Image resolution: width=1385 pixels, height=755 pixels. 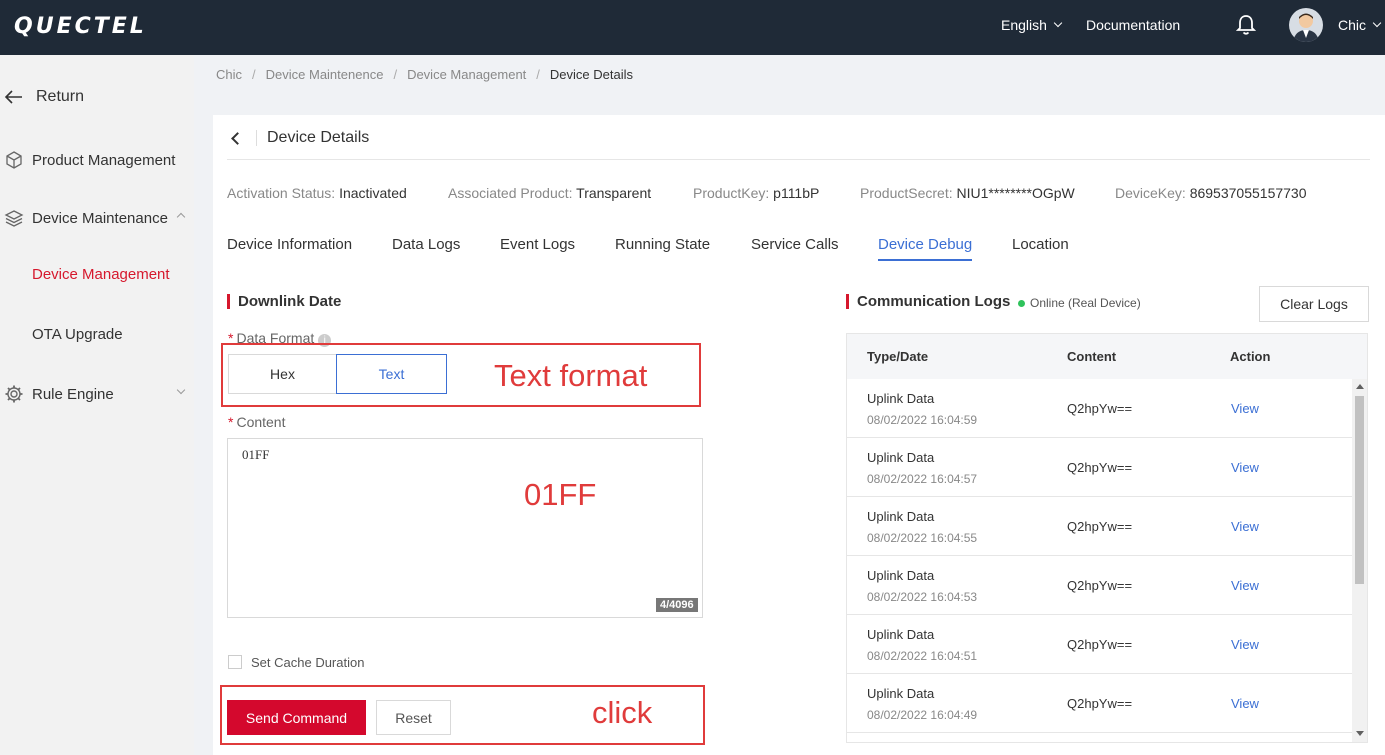 I want to click on cache-duration-label: Set Cache Duration, so click(x=308, y=662).